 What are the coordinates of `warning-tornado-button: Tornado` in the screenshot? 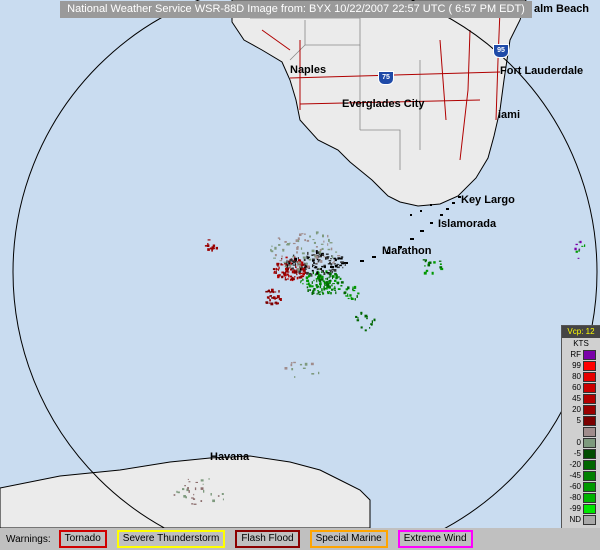 It's located at (82, 539).